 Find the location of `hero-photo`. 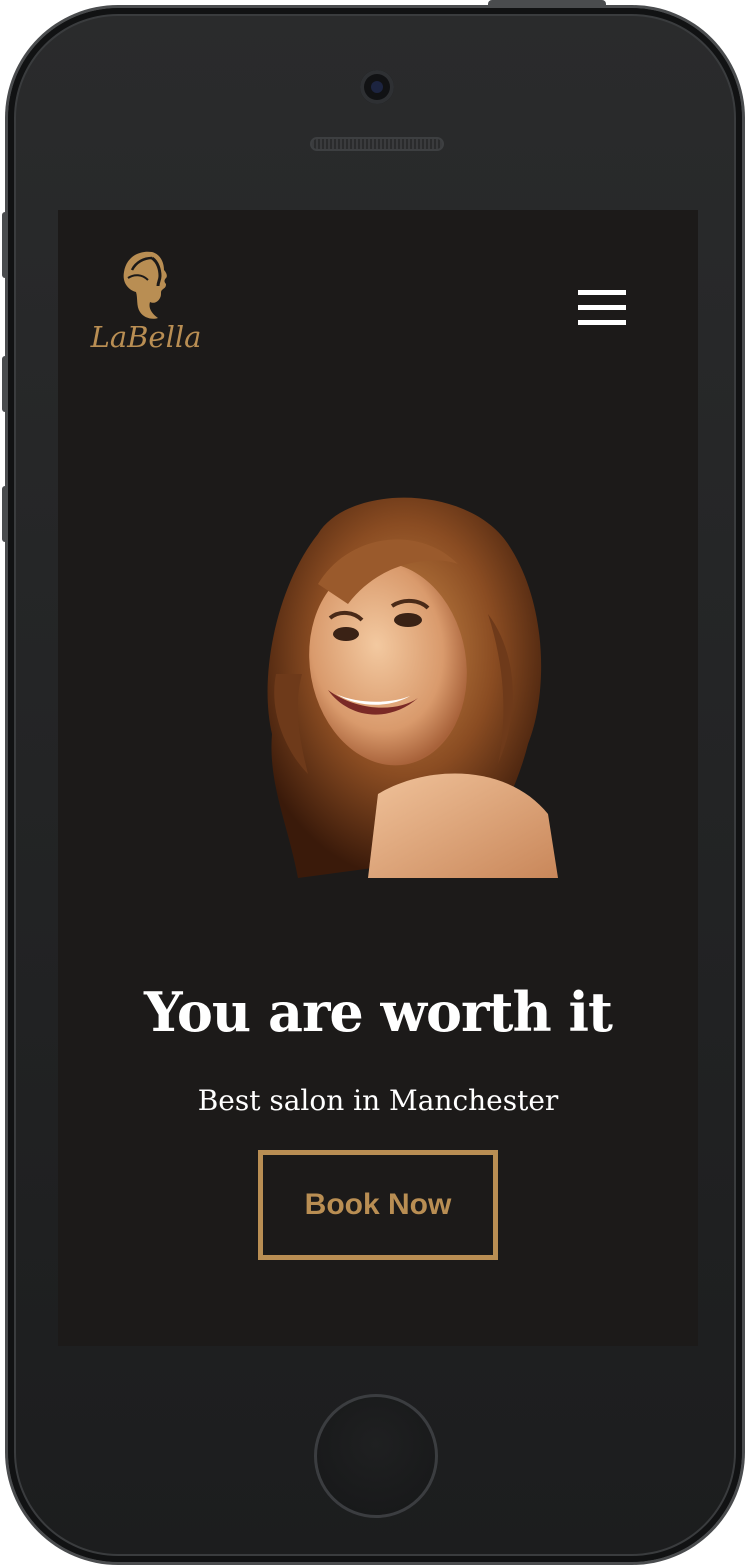

hero-photo is located at coordinates (412, 687).